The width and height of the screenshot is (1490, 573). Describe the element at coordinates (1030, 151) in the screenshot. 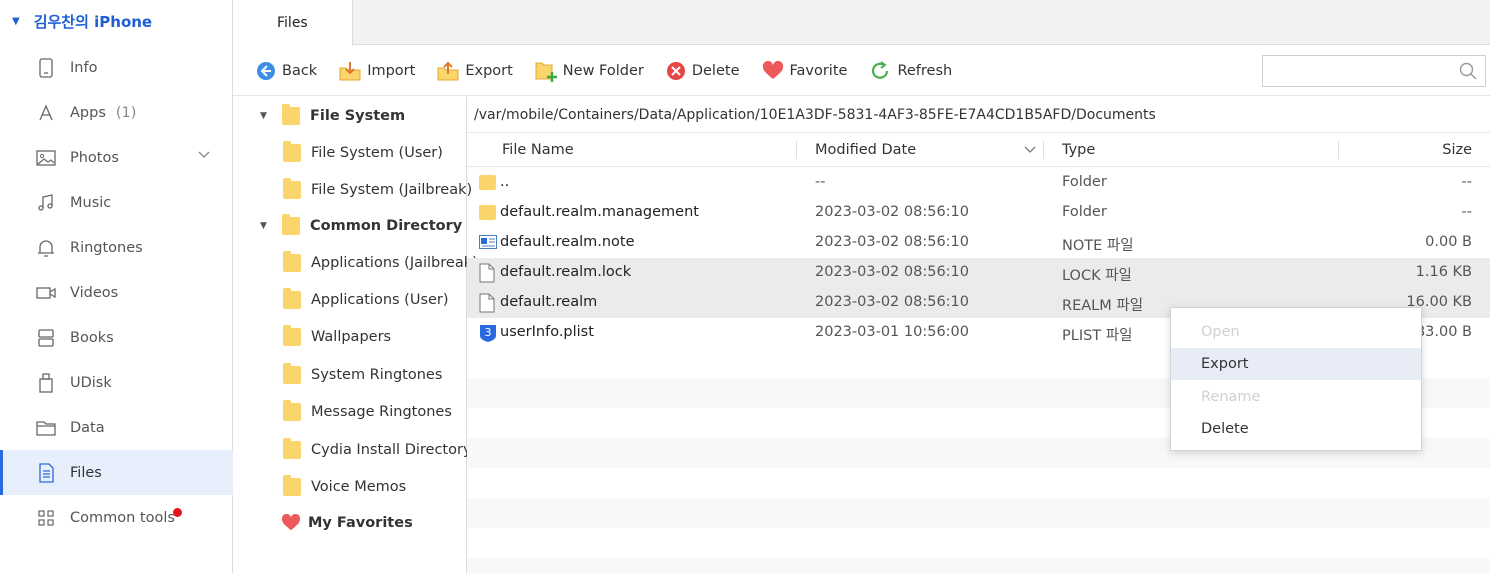

I see `sort-chevron-icon` at that location.